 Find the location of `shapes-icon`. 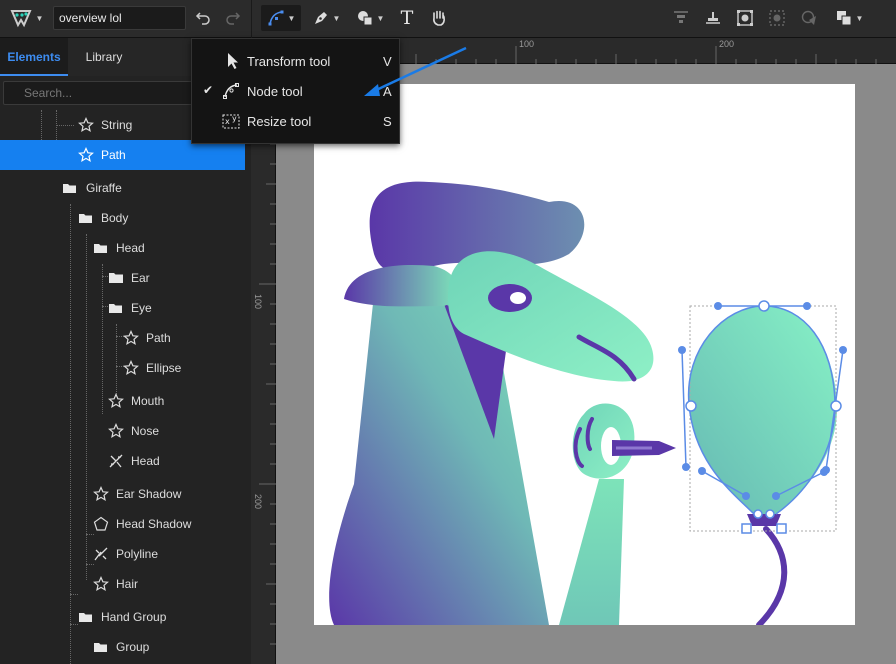

shapes-icon is located at coordinates (365, 18).